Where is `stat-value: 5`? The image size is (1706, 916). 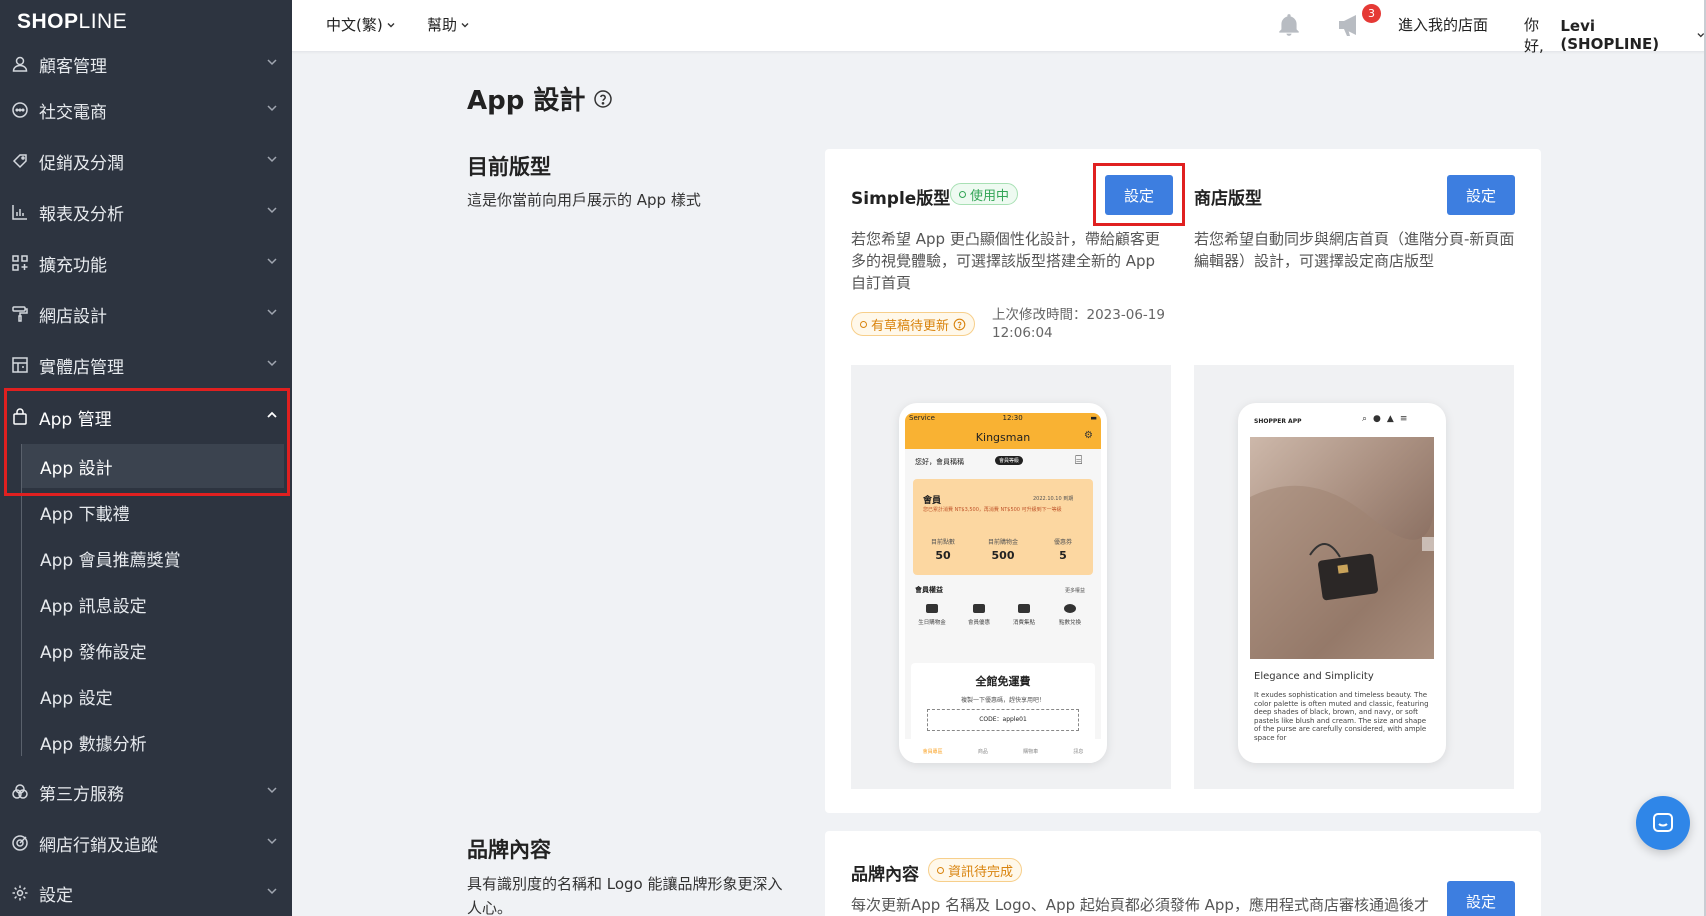 stat-value: 5 is located at coordinates (1063, 555).